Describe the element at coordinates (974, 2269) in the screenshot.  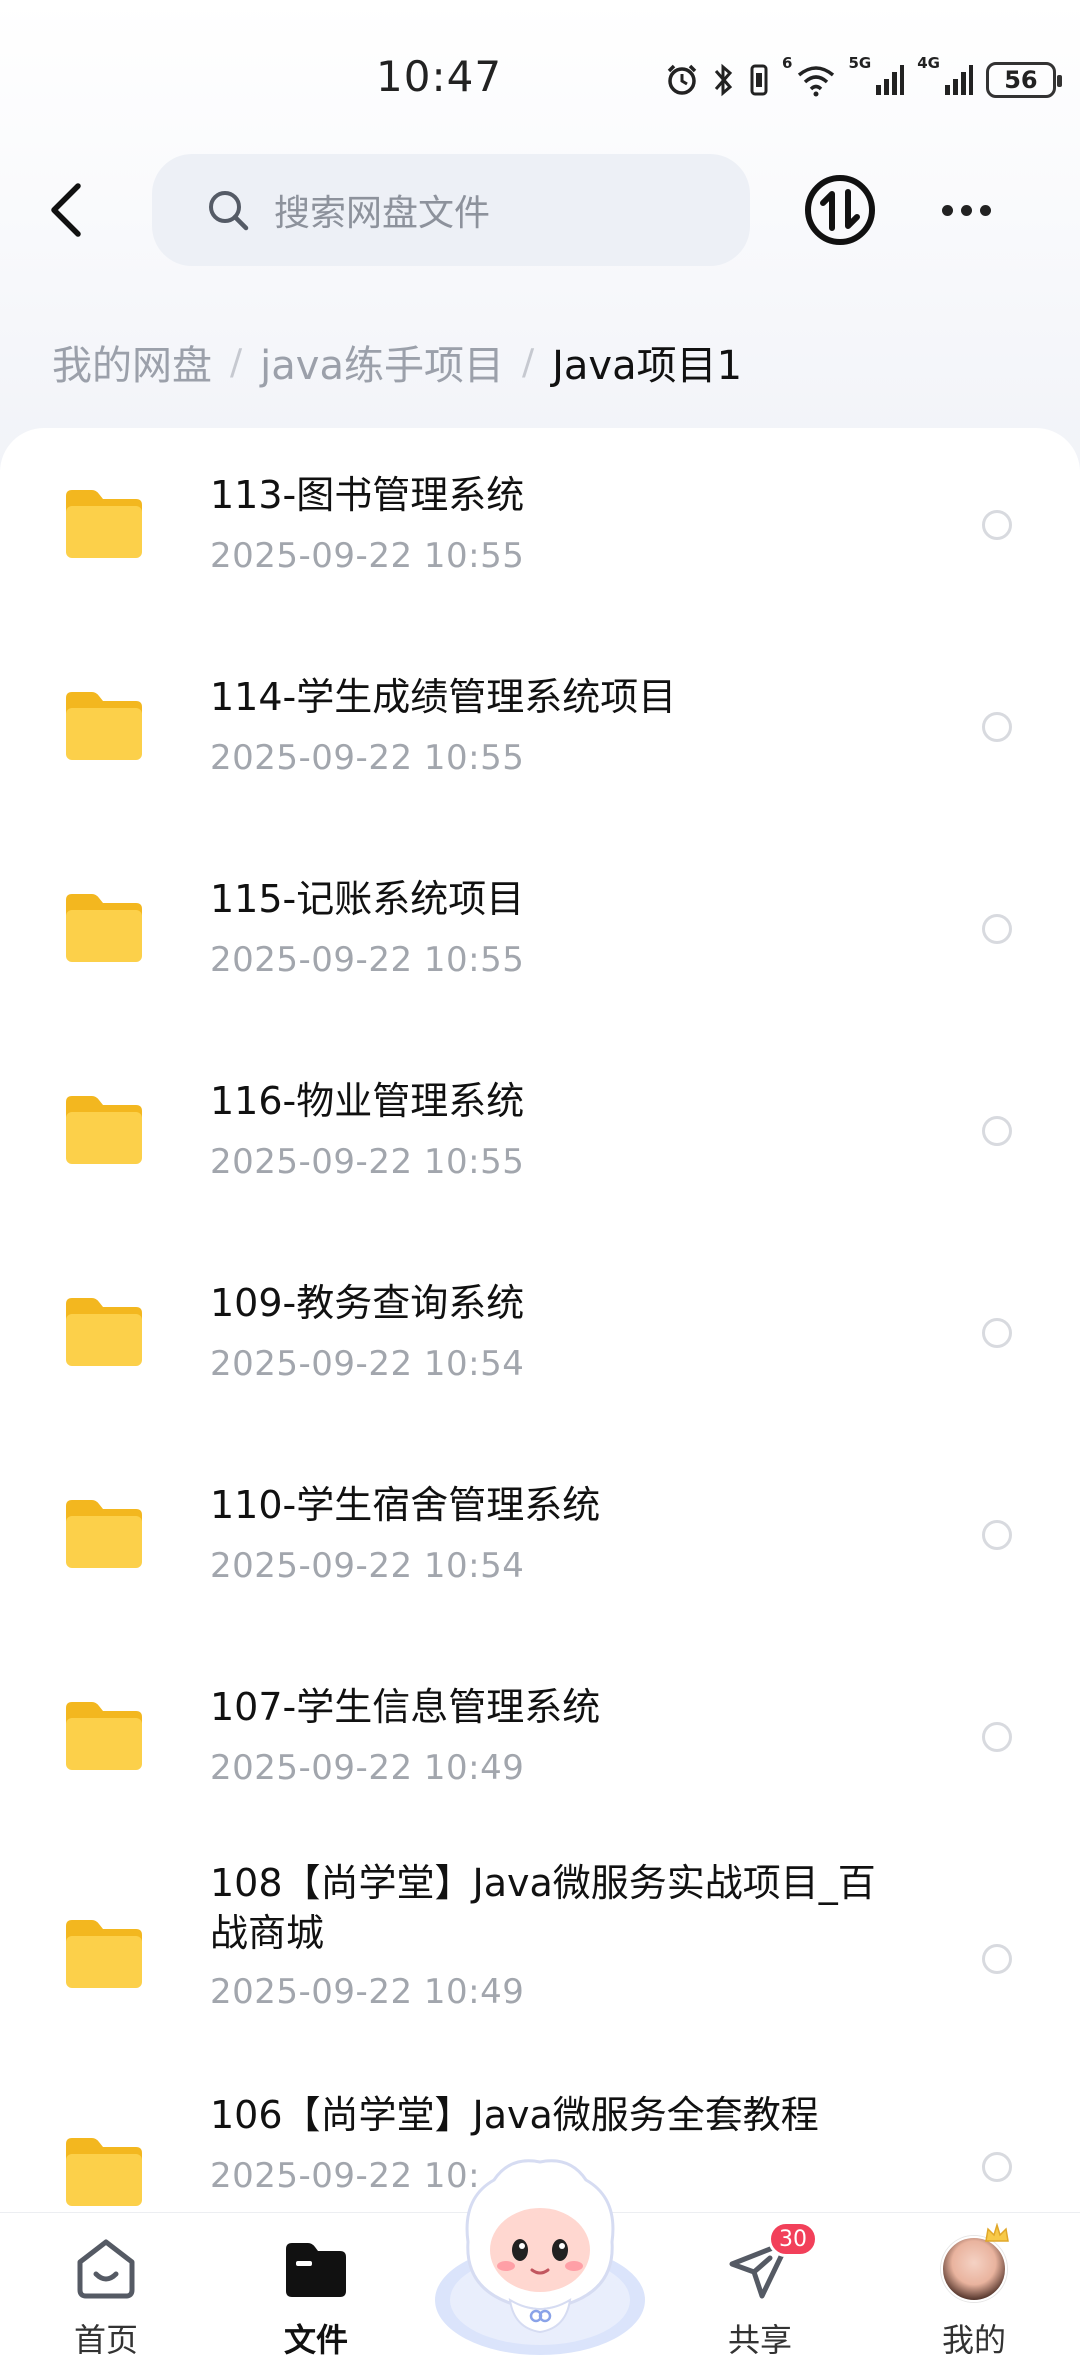
I see `avatar` at that location.